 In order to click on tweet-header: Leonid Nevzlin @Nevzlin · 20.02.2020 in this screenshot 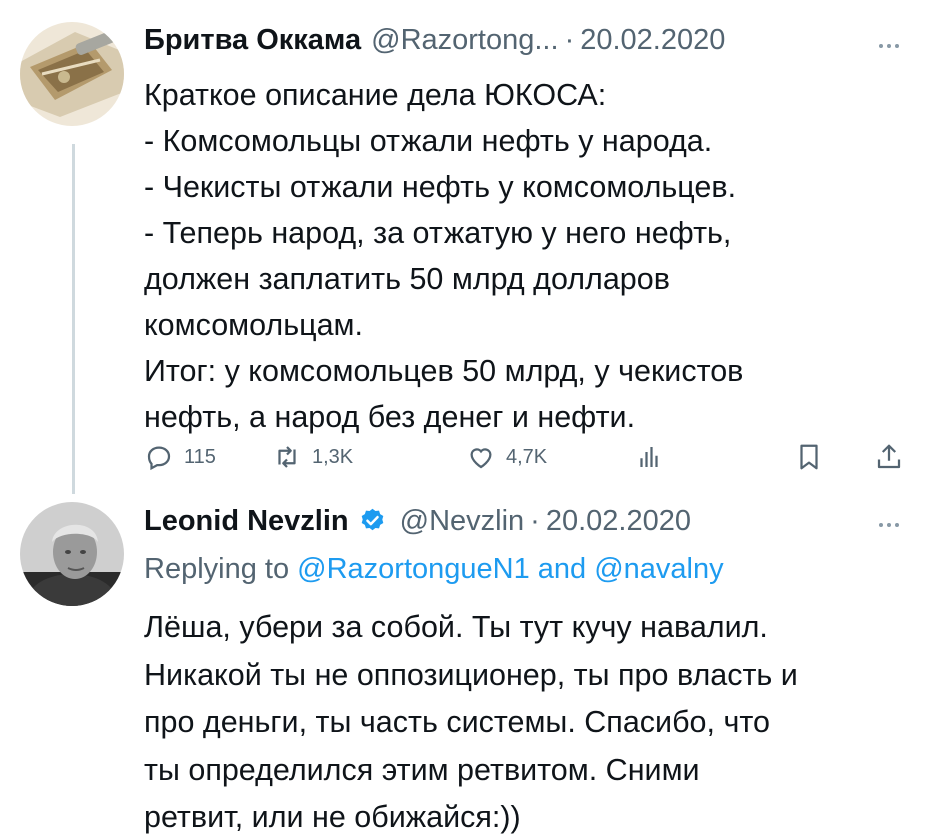, I will do `click(417, 520)`.